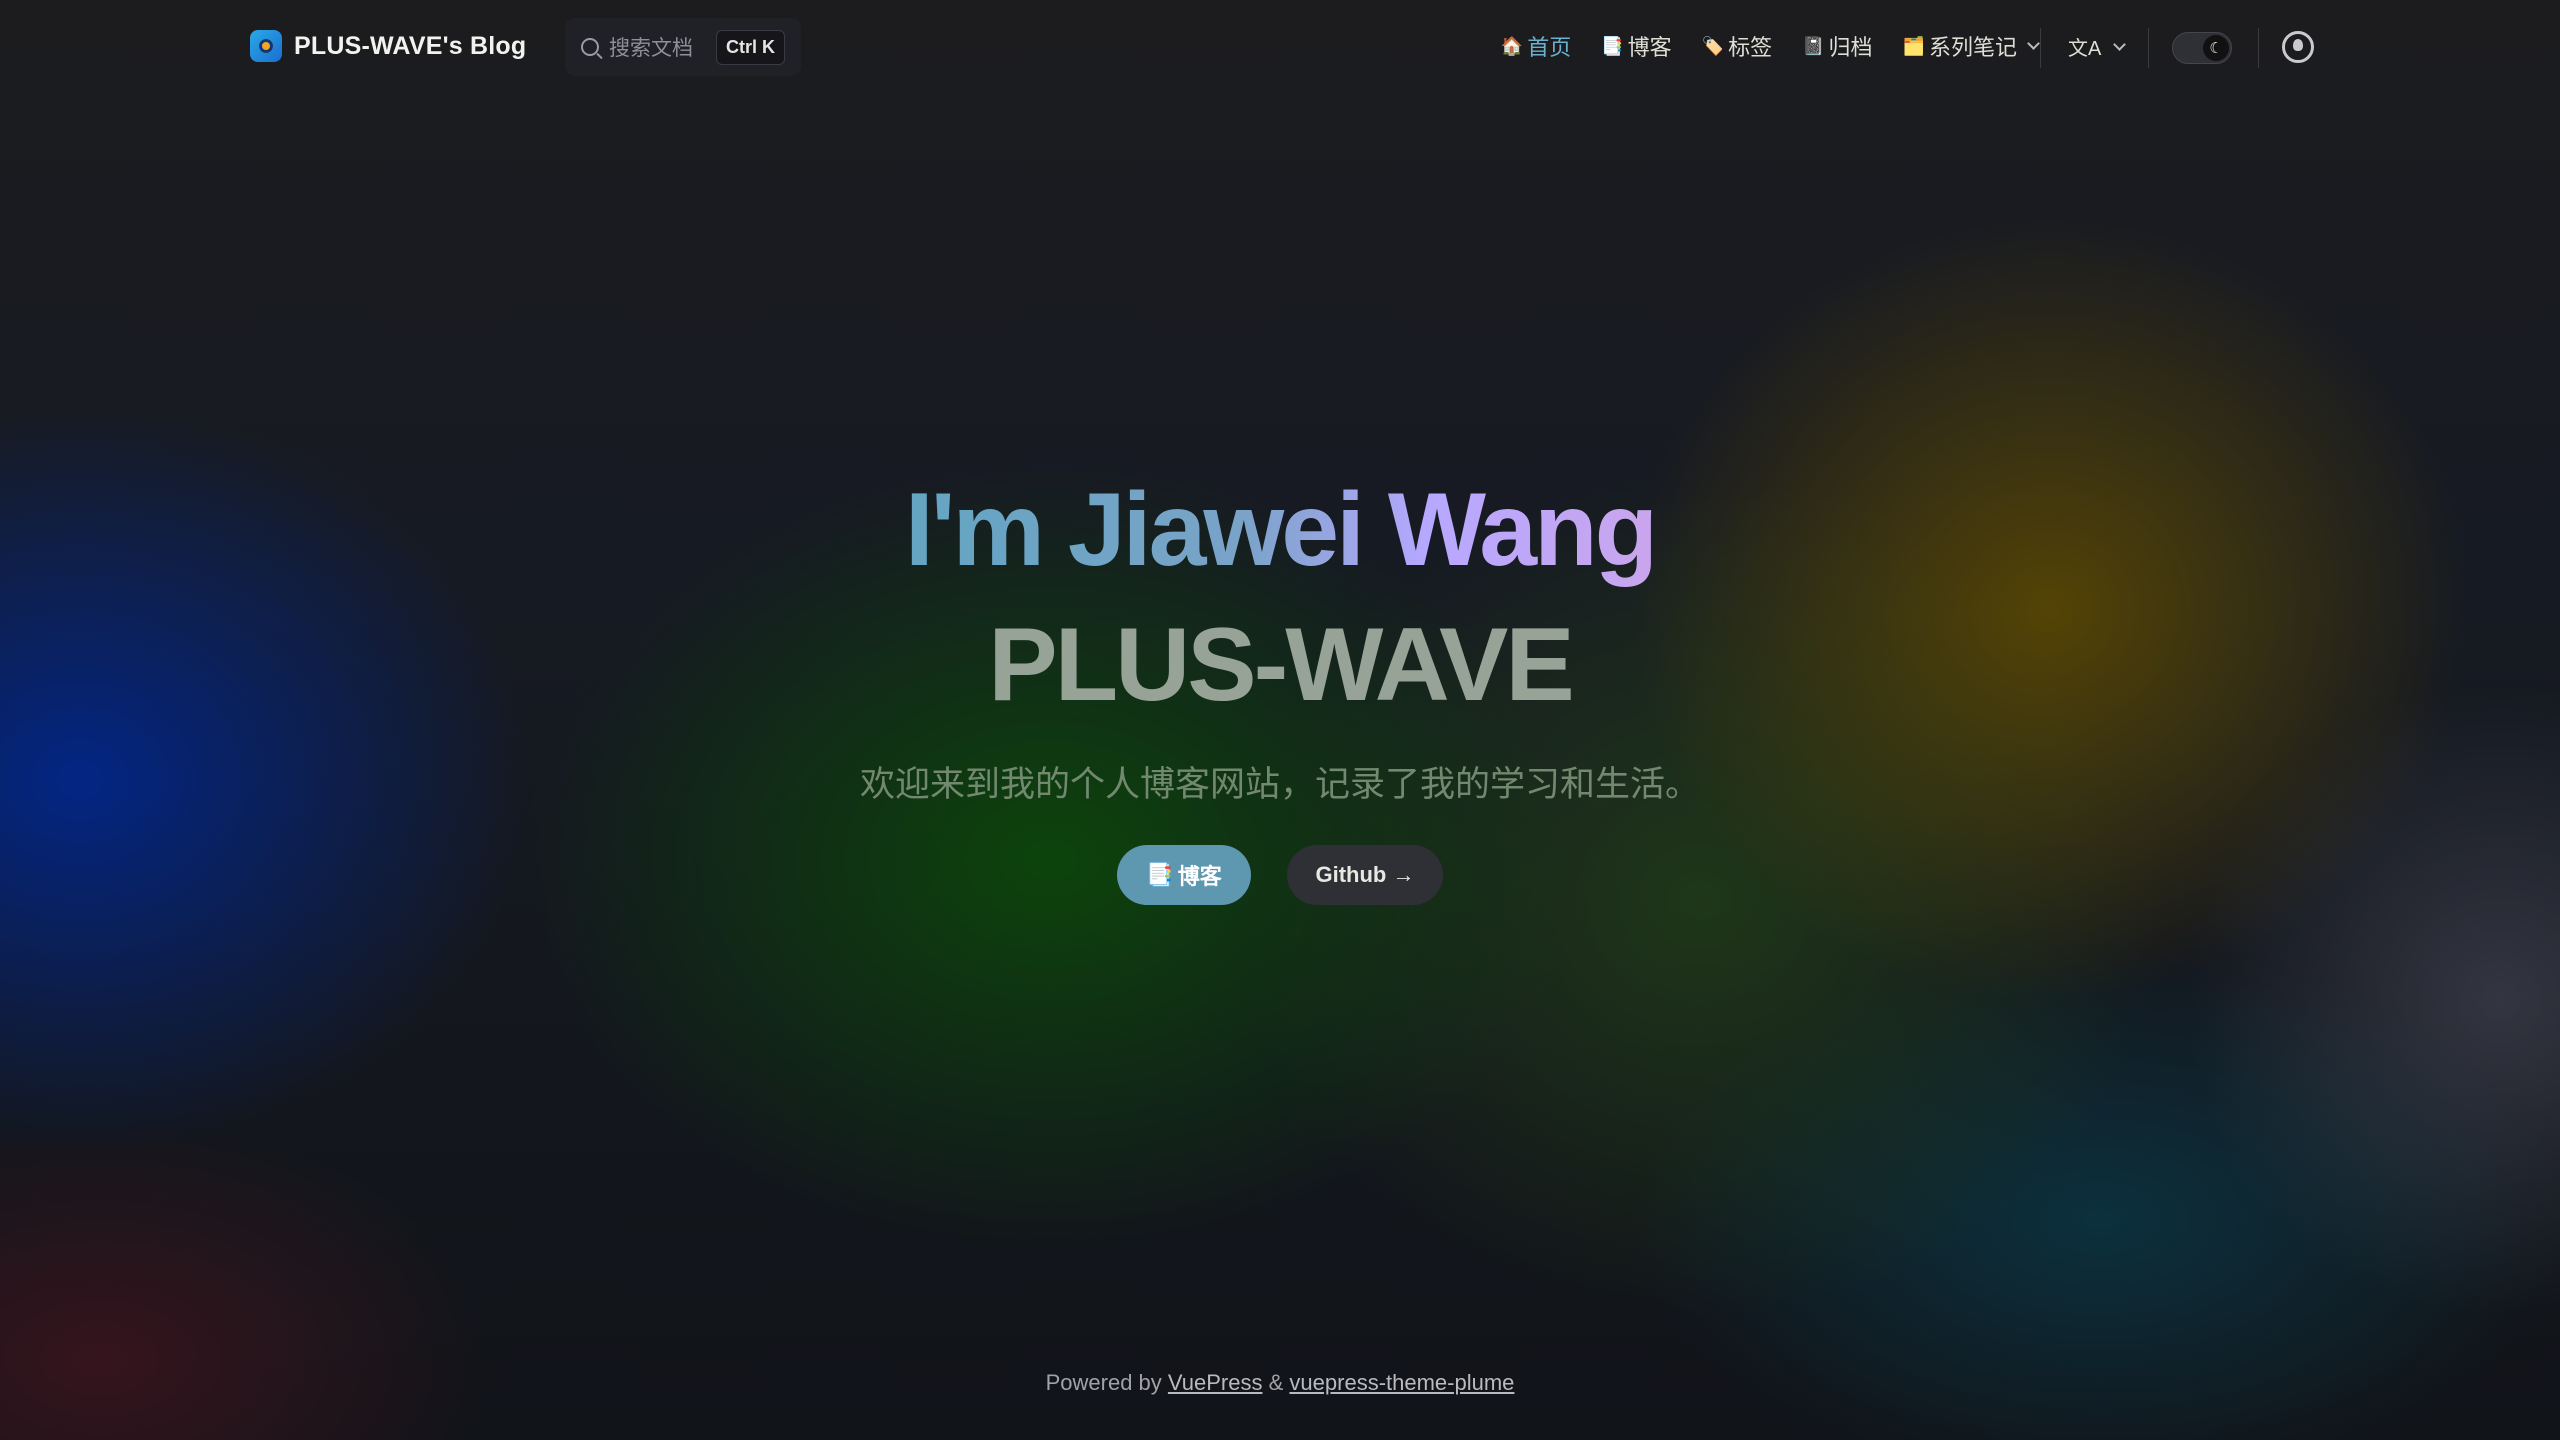 The image size is (2560, 1440). I want to click on theme-toggle: ☾, so click(2202, 48).